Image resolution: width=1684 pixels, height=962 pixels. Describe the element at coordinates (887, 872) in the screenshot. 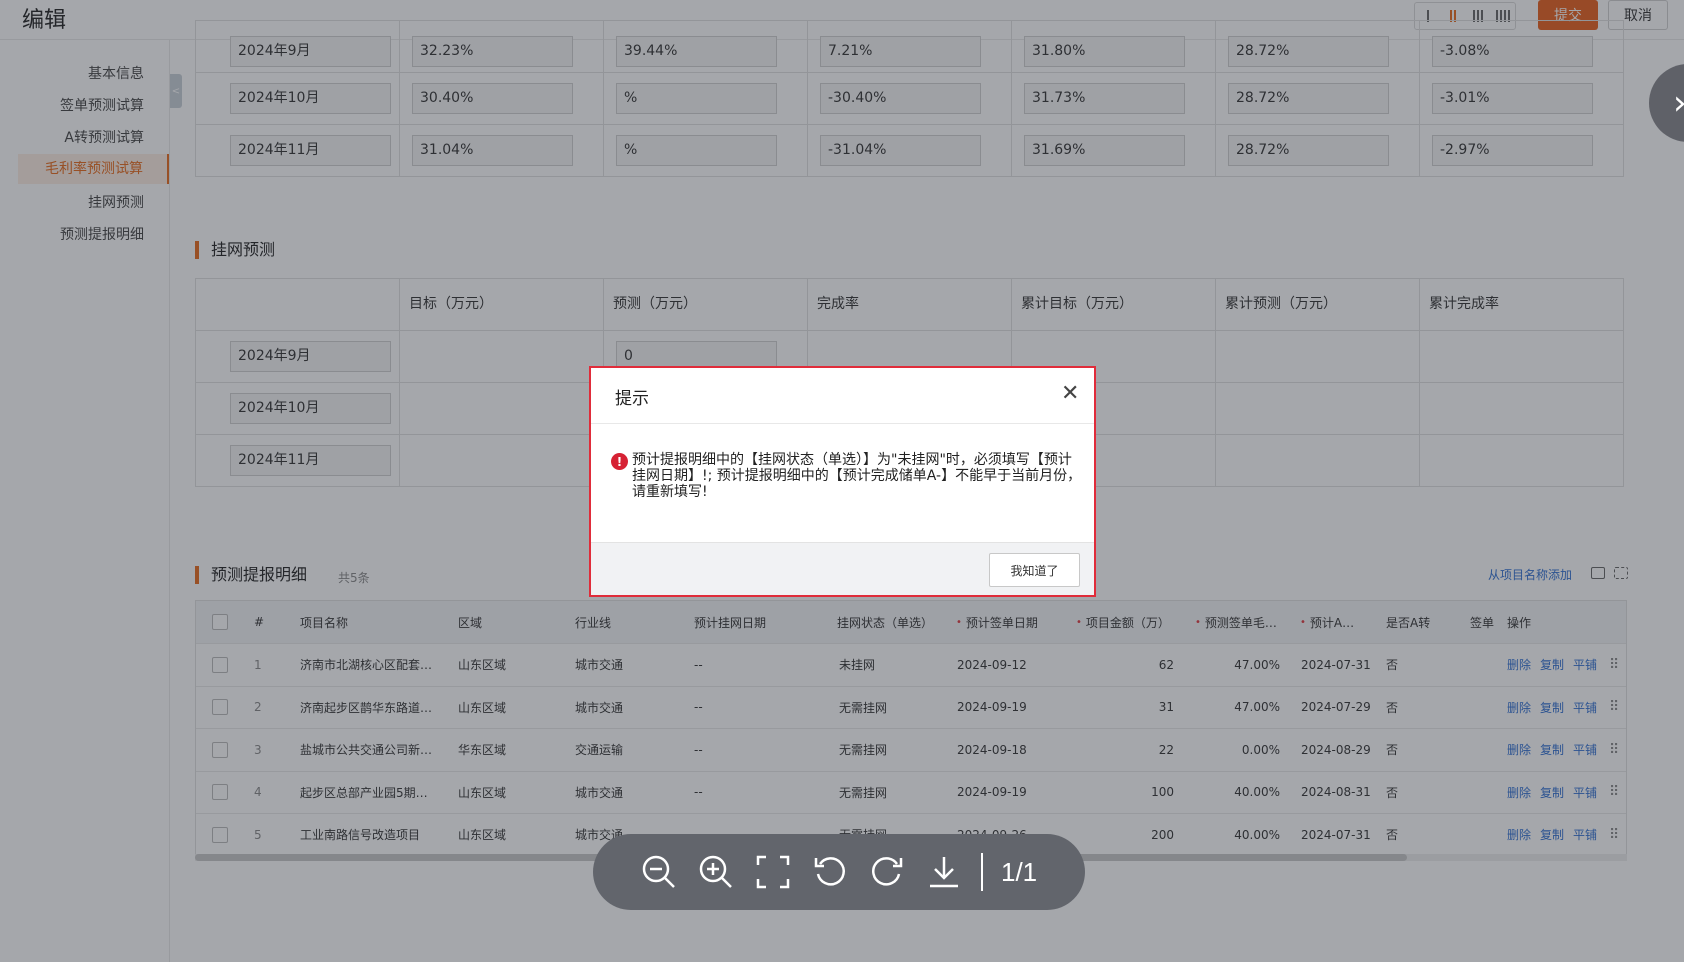

I see `rotate-right-icon` at that location.